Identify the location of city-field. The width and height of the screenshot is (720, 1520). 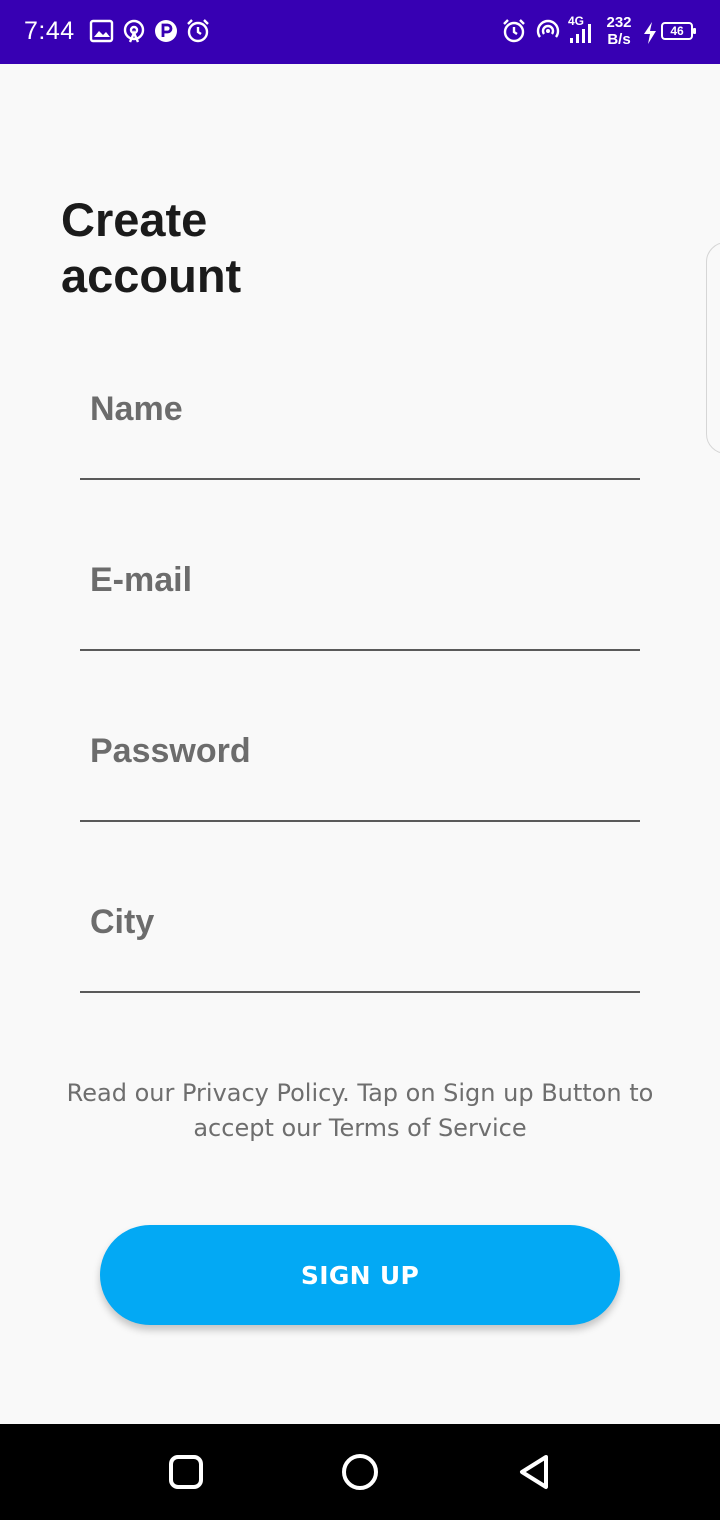
(360, 938).